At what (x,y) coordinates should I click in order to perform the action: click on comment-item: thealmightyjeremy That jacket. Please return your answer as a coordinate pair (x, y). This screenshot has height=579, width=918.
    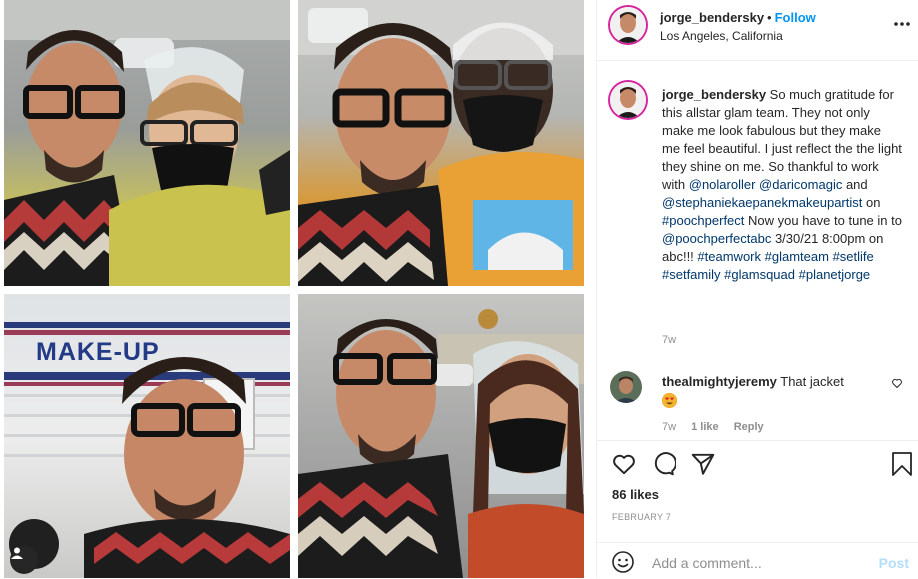
    Looking at the image, I should click on (767, 391).